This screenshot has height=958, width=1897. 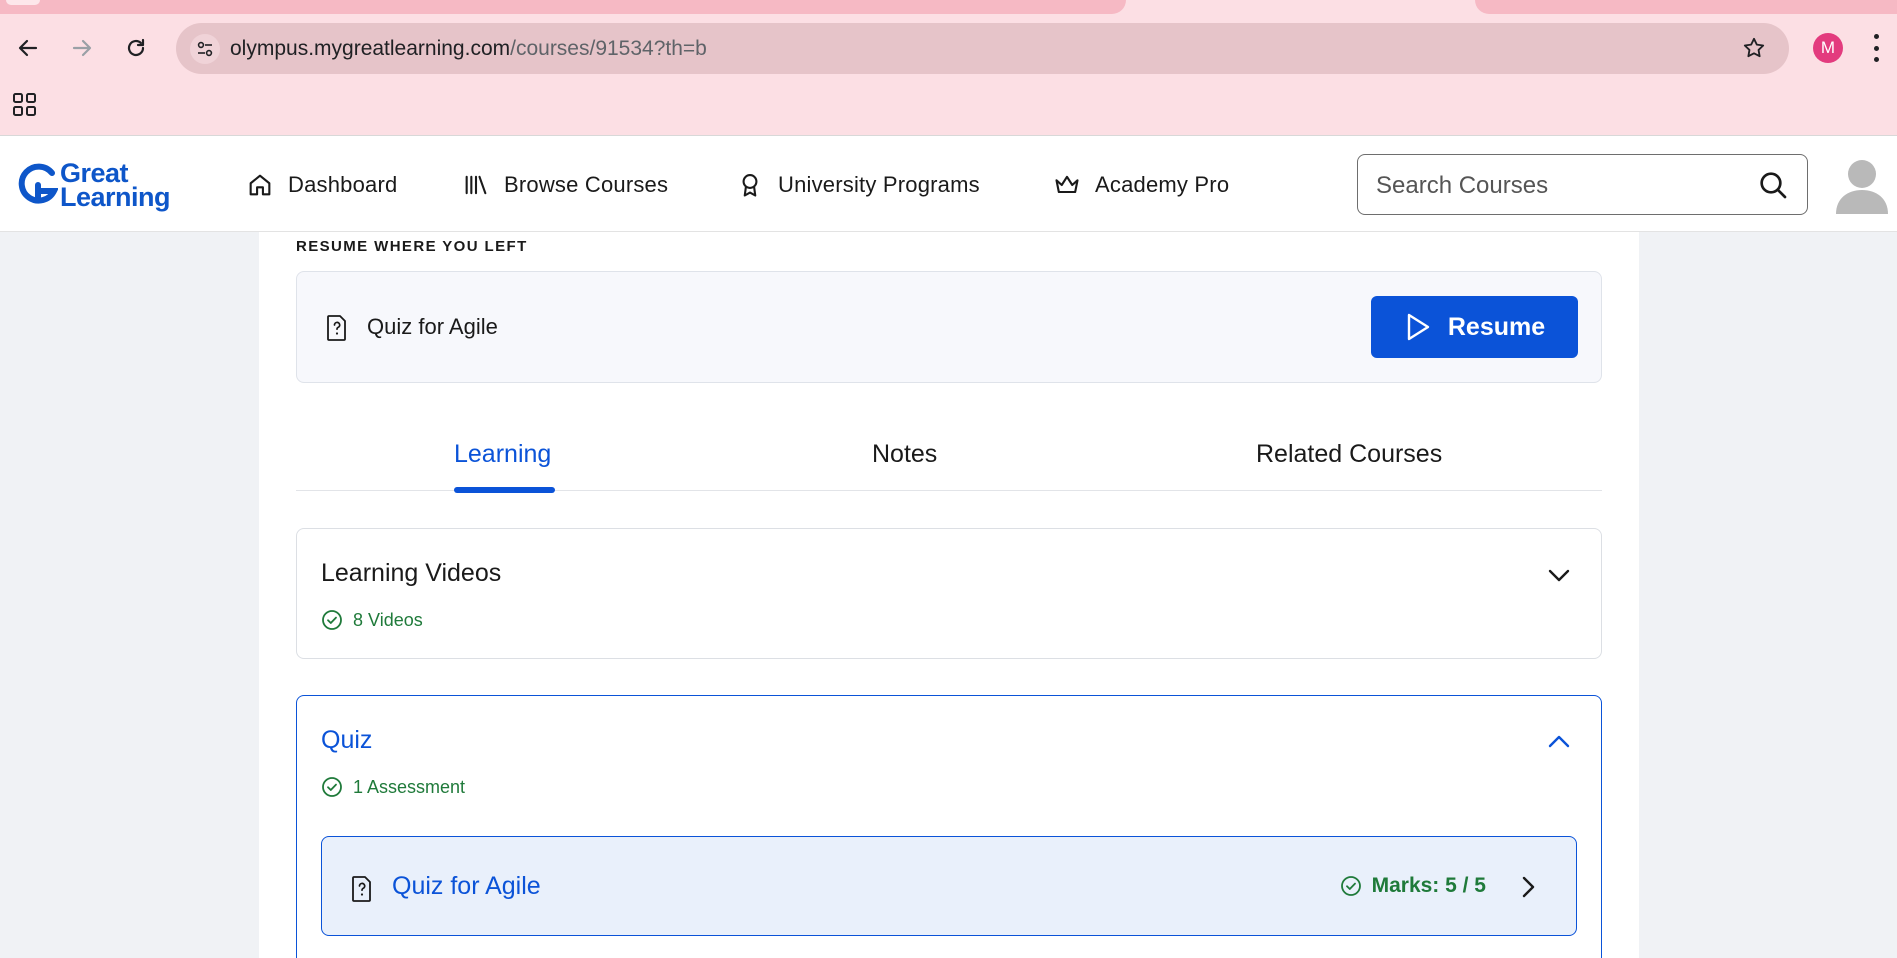 What do you see at coordinates (949, 593) in the screenshot?
I see `section-learning-videos: Learning Videos 8 Videos` at bounding box center [949, 593].